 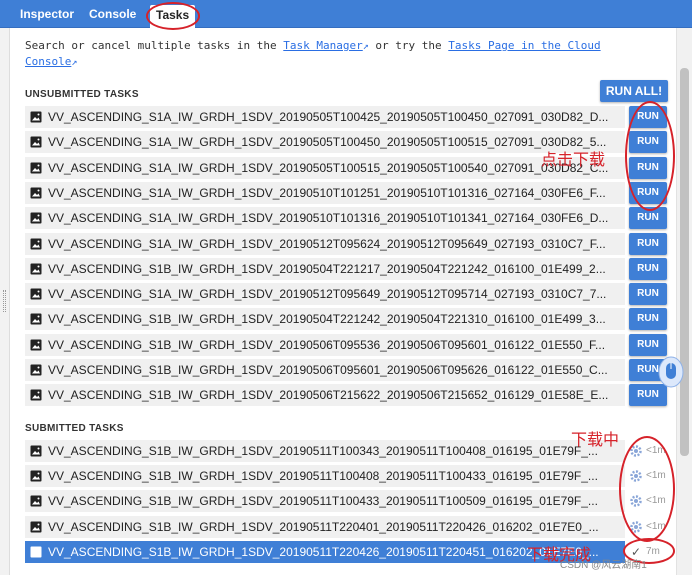 I want to click on tab-inspector: Inspector, so click(x=47, y=14).